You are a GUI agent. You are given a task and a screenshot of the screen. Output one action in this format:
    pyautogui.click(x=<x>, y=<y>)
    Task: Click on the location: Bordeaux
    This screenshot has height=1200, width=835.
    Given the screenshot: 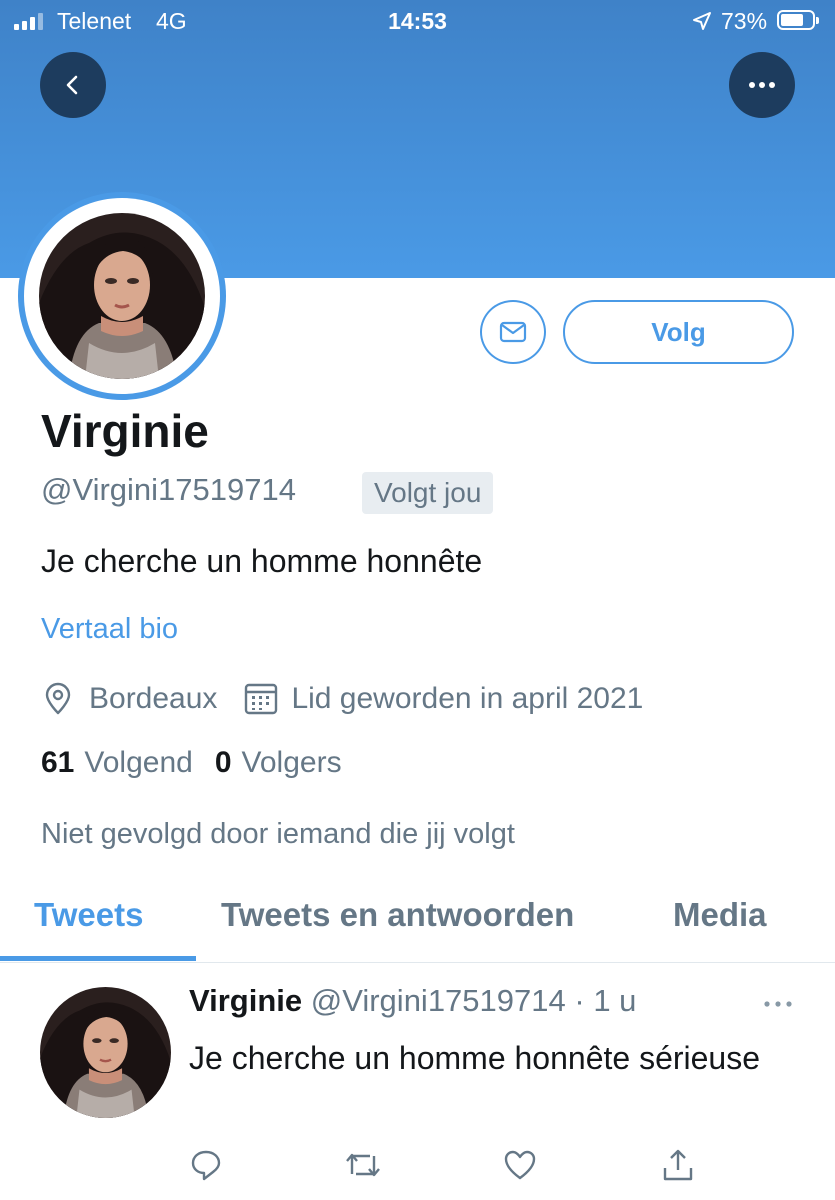 What is the action you would take?
    pyautogui.click(x=129, y=699)
    